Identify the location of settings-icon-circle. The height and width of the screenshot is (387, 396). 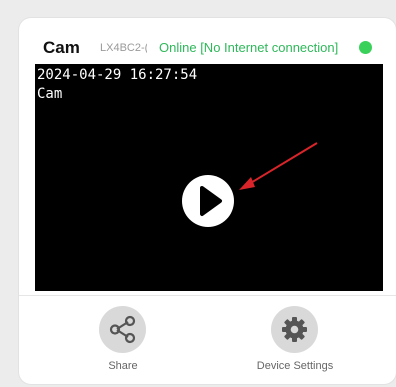
(294, 329).